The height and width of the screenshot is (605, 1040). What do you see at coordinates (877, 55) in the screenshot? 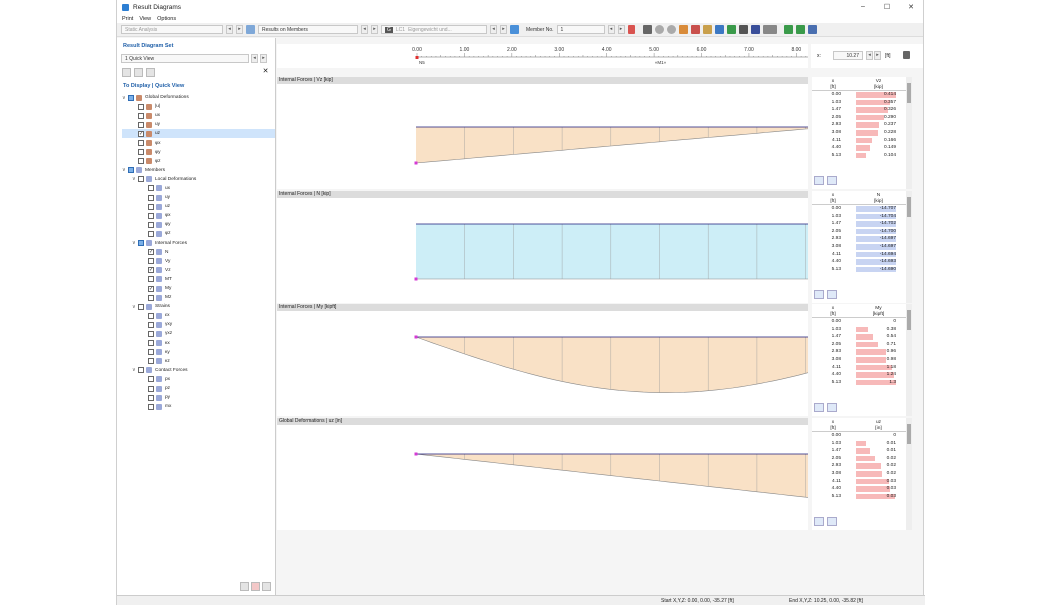
I see `x-next-button: ▸` at bounding box center [877, 55].